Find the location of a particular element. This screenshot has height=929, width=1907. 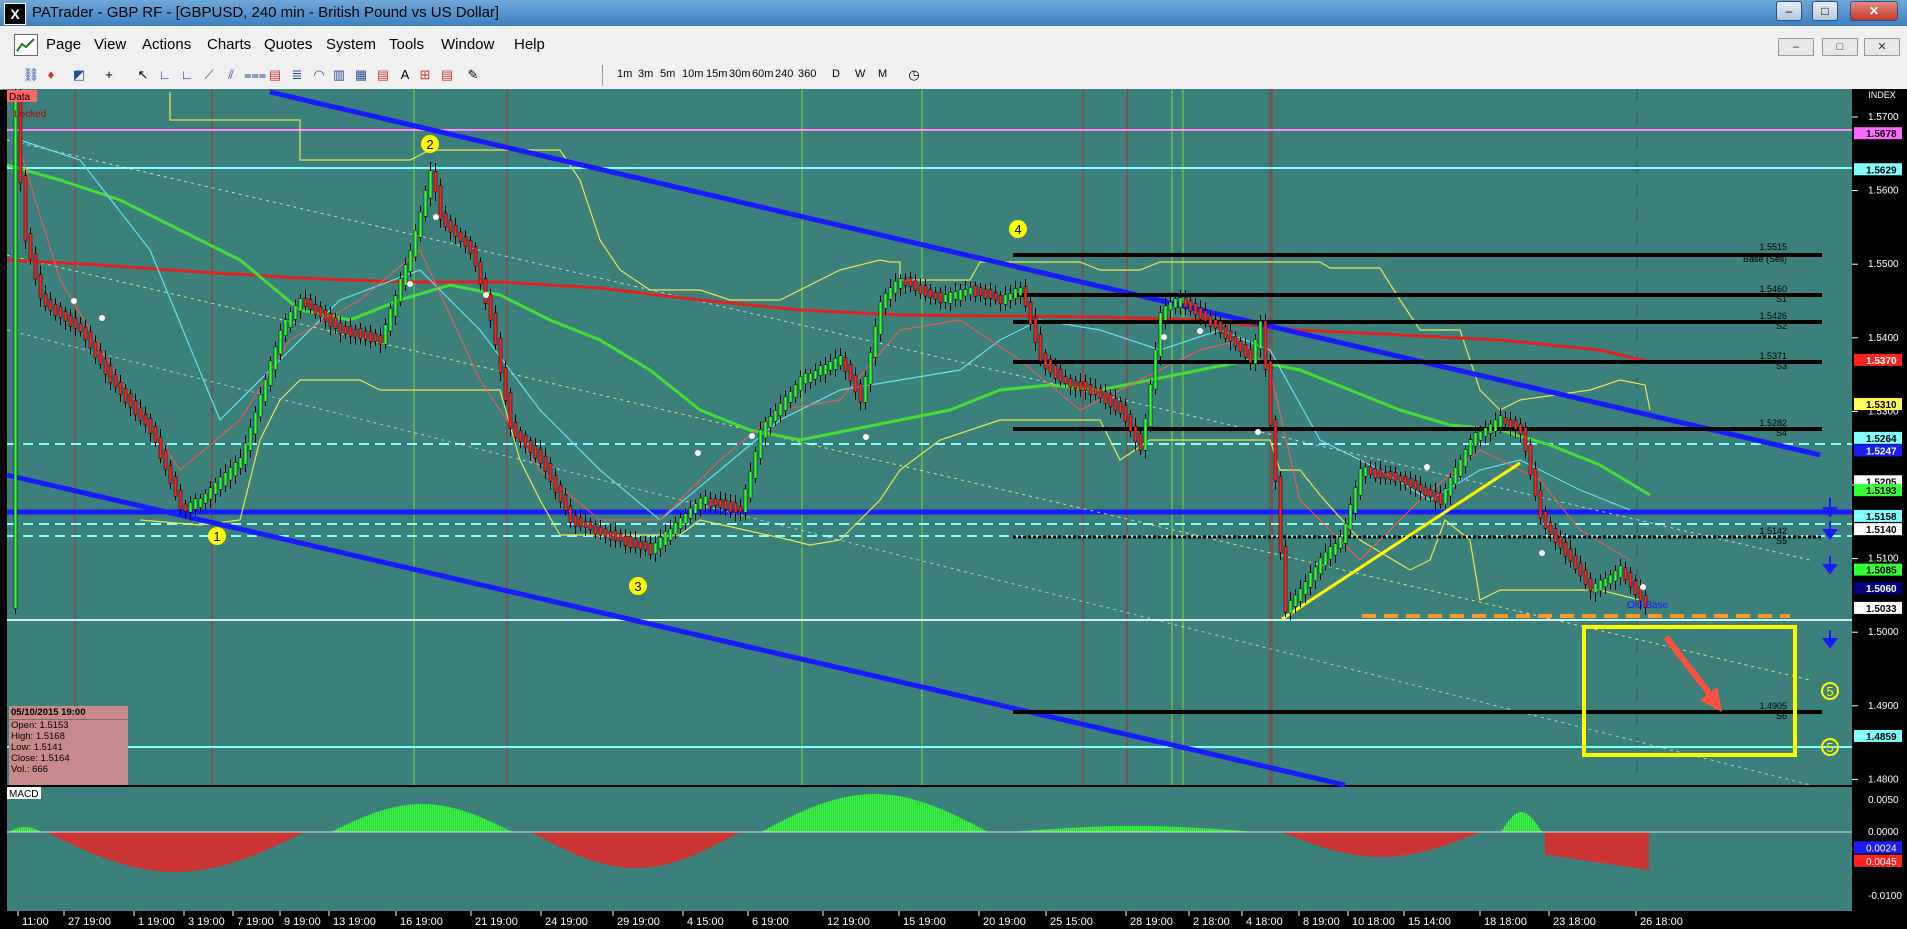

price-flag: 1.5193 is located at coordinates (1878, 490).